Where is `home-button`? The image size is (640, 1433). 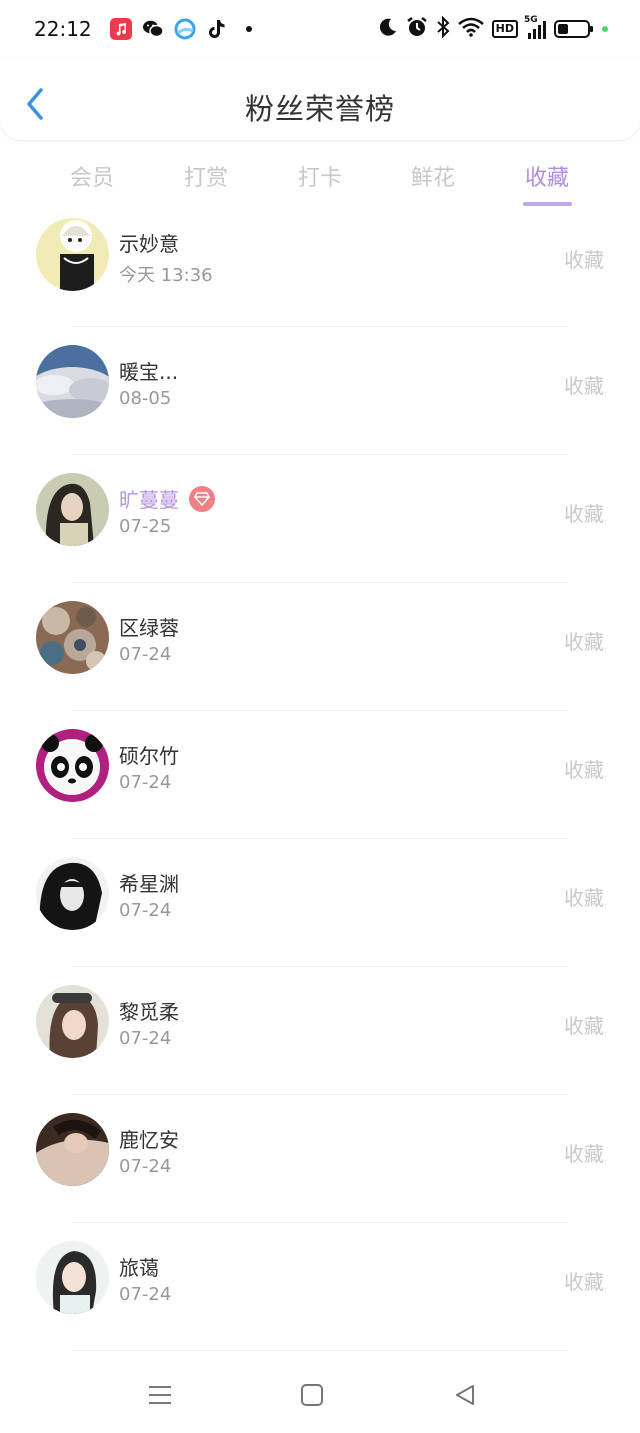 home-button is located at coordinates (312, 1395).